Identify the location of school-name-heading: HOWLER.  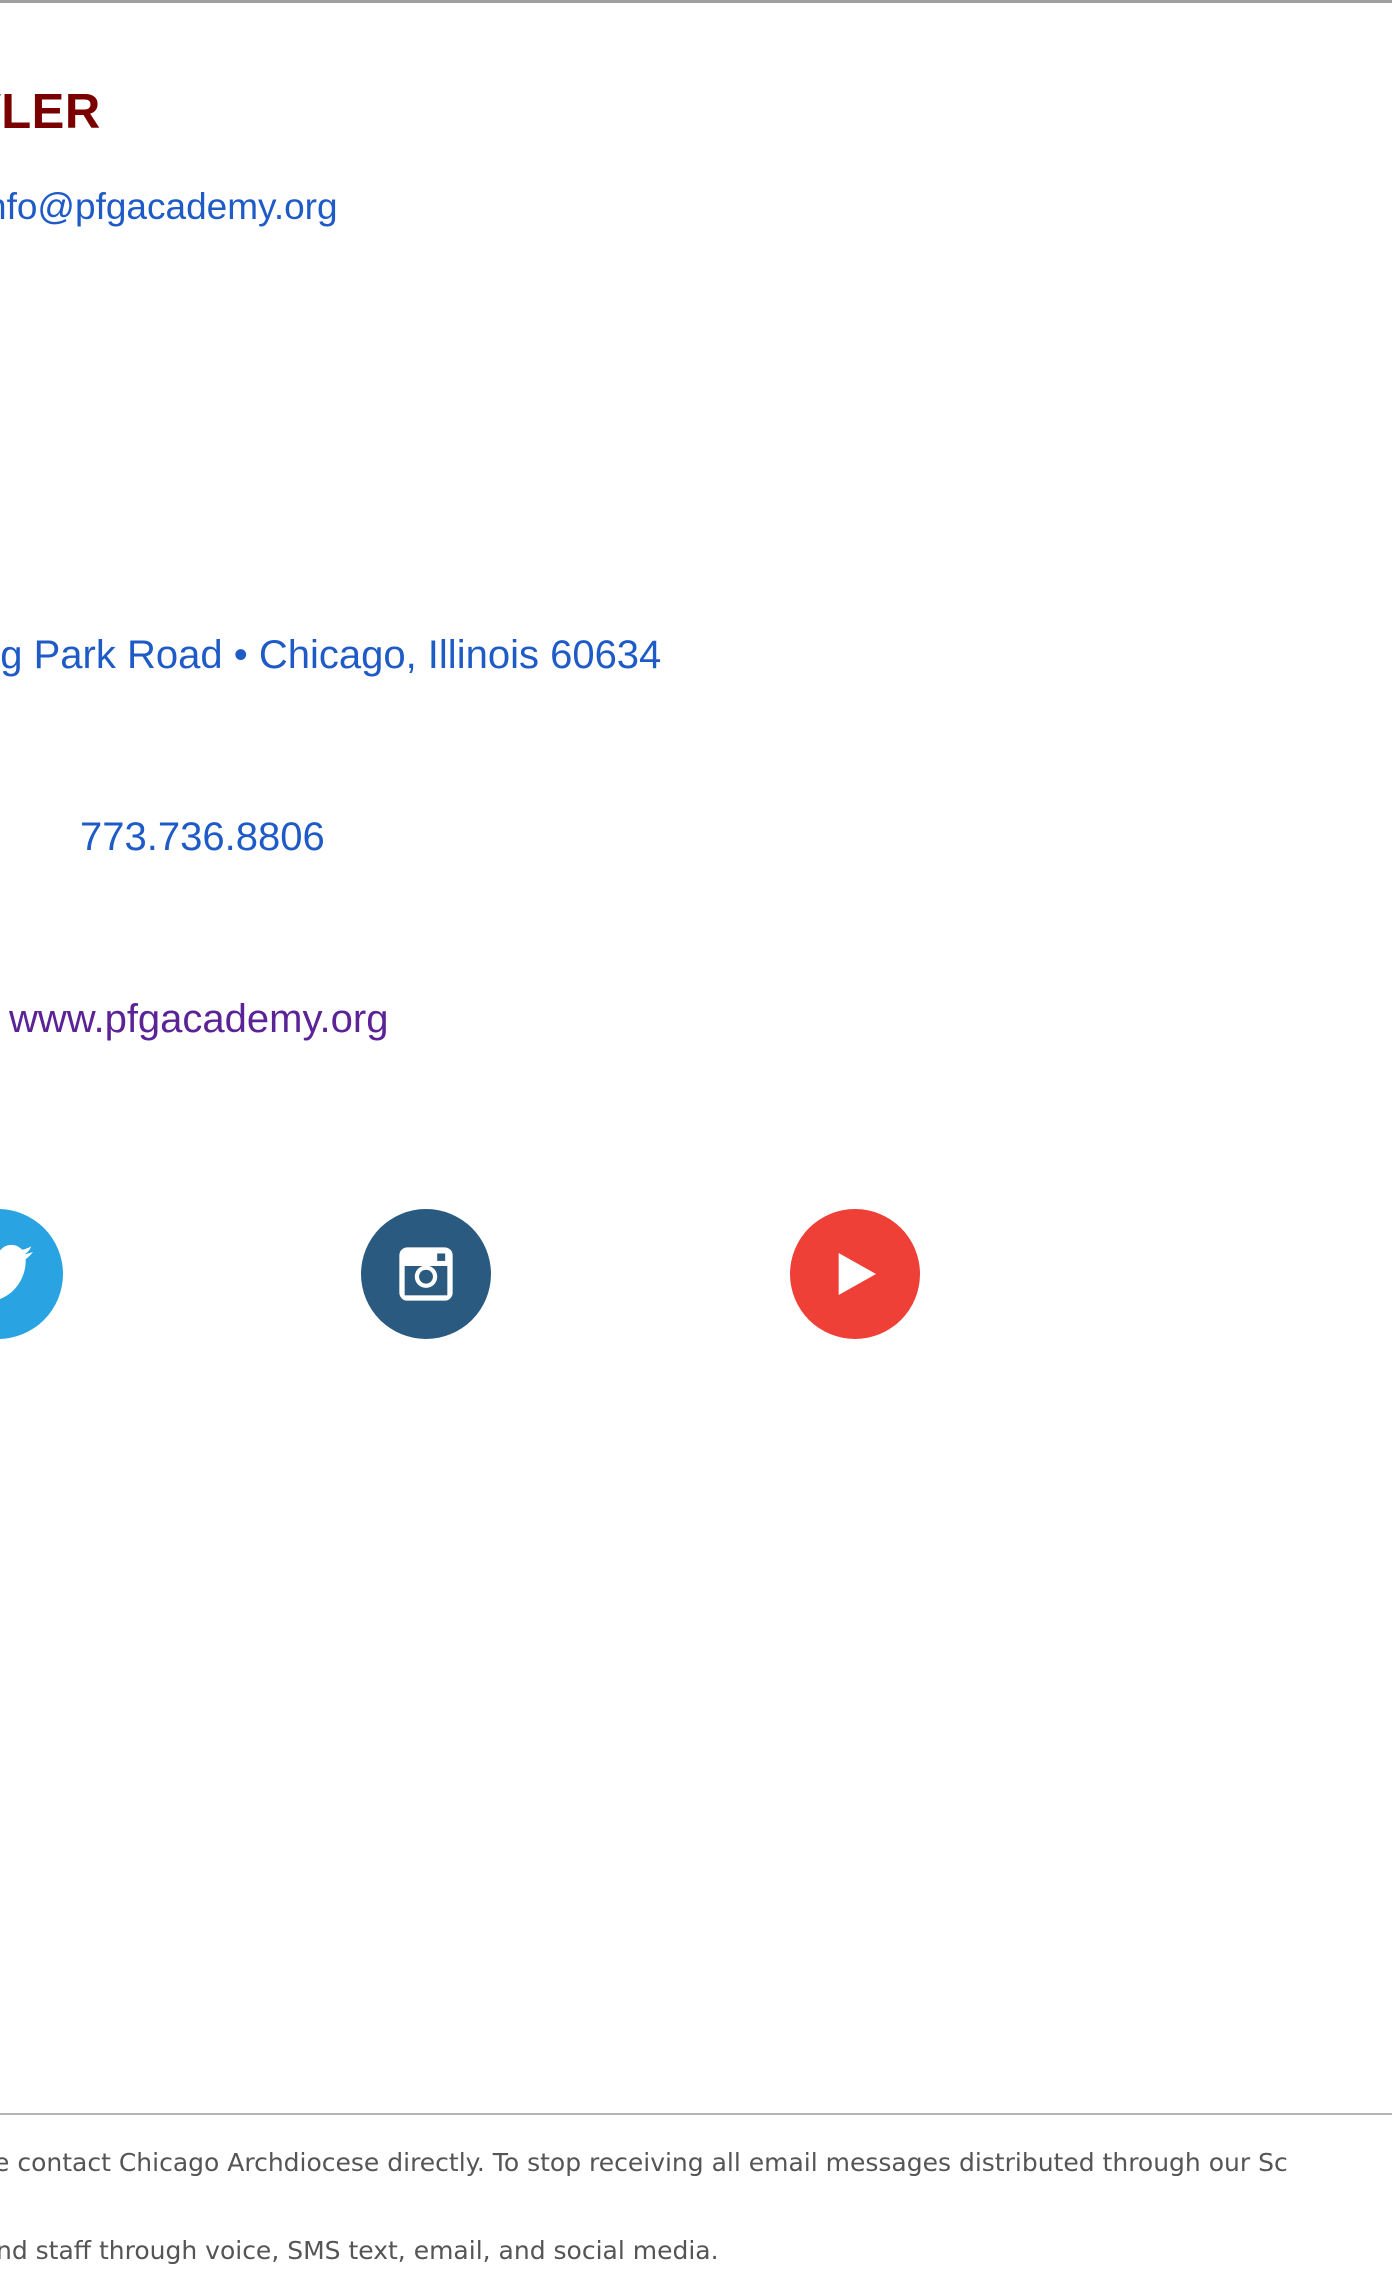
(50, 112).